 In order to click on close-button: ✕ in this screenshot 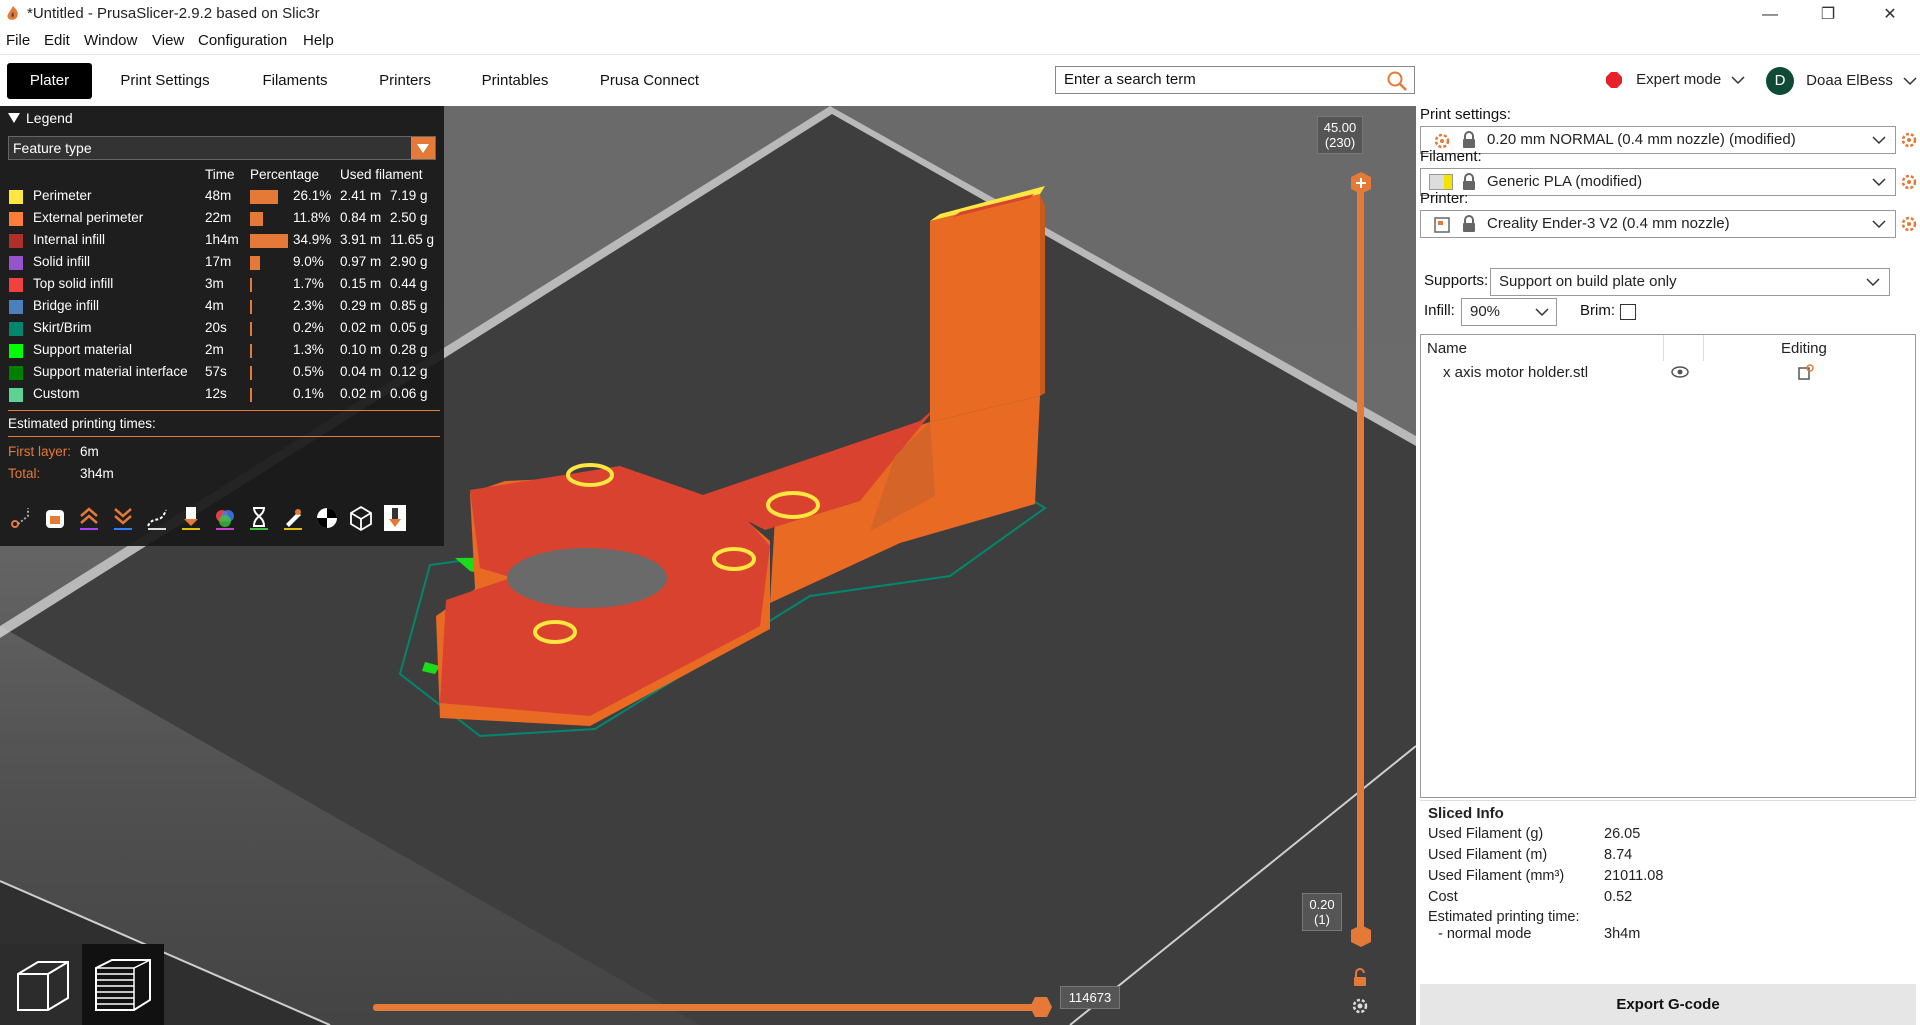, I will do `click(1890, 15)`.